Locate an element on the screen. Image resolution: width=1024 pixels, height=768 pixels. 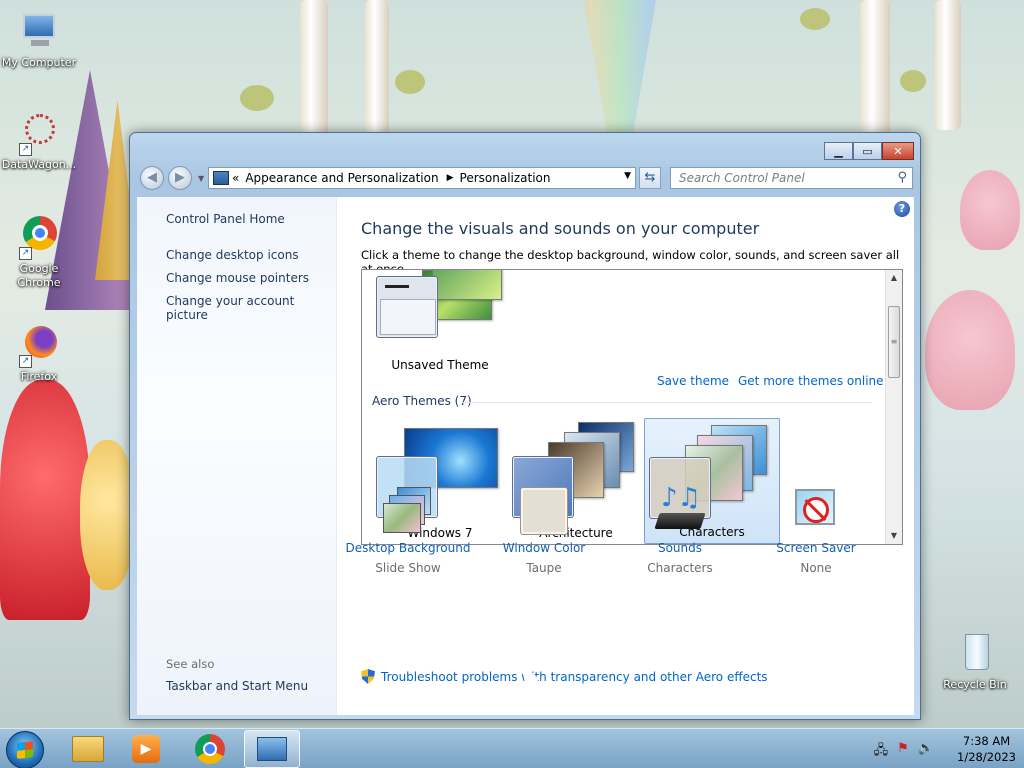
control-panel-icon is located at coordinates (272, 749).